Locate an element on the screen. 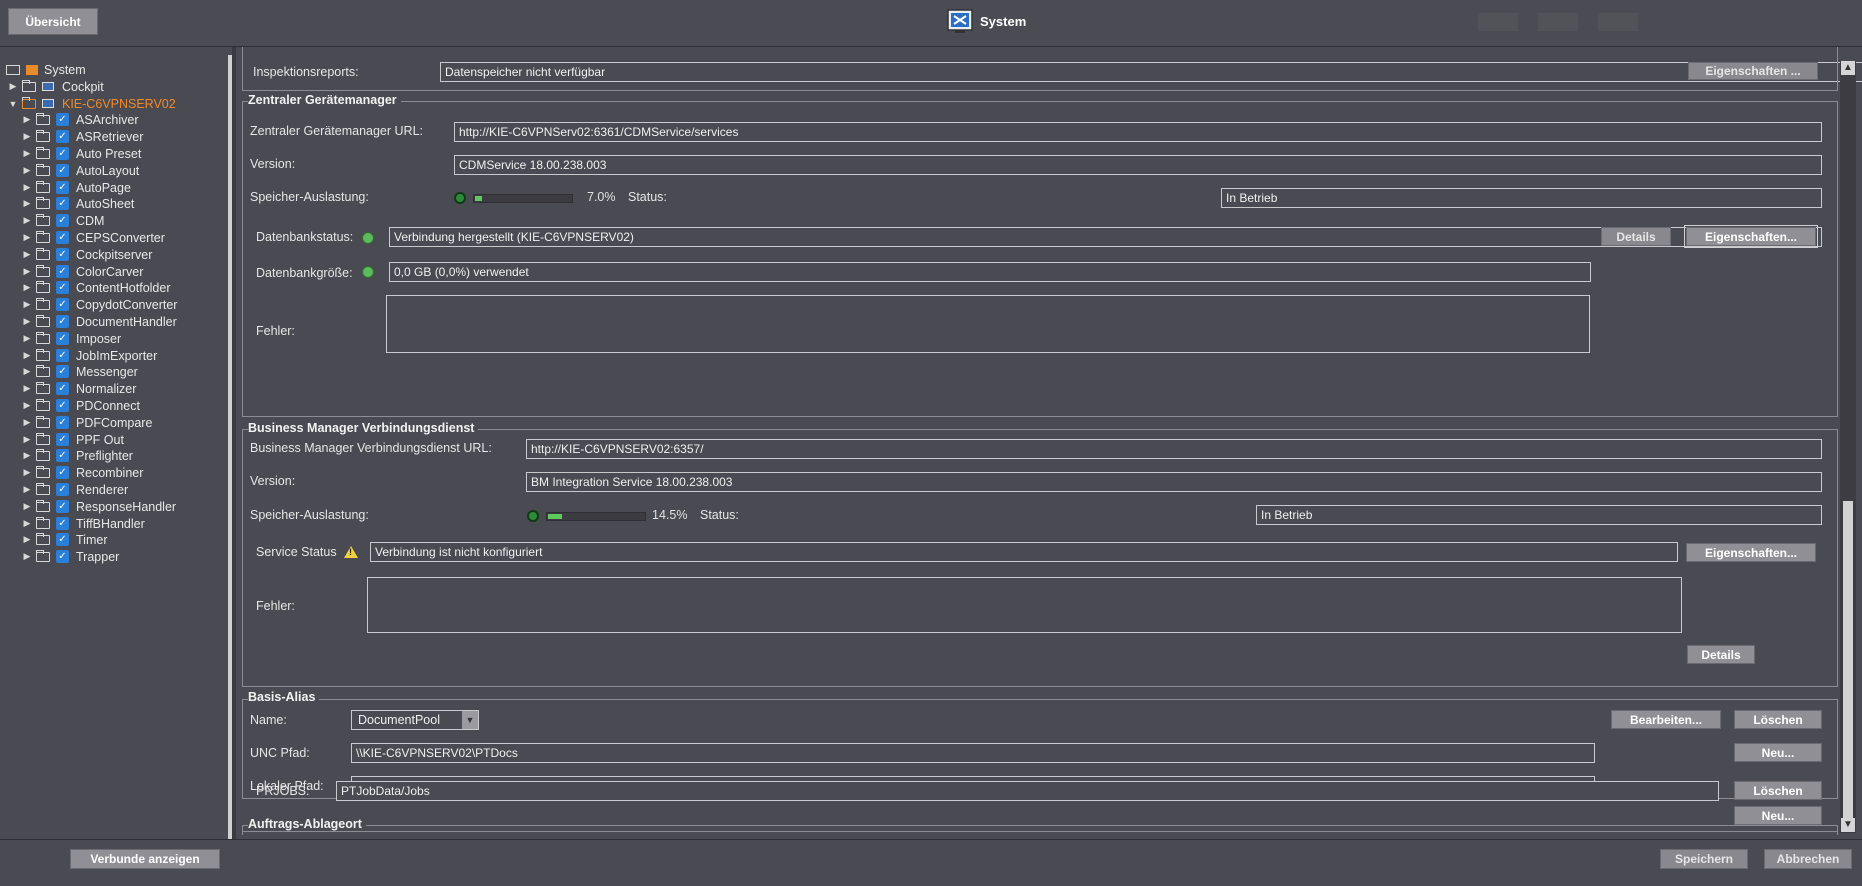 Image resolution: width=1862 pixels, height=886 pixels. bm-storage-bar-fill is located at coordinates (555, 516).